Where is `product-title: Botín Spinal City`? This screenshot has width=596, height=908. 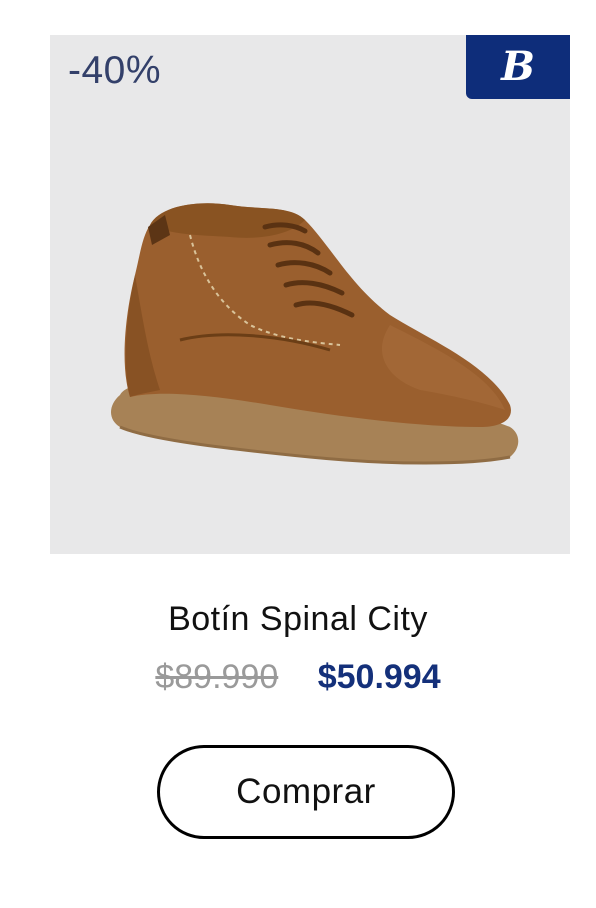
product-title: Botín Spinal City is located at coordinates (298, 619).